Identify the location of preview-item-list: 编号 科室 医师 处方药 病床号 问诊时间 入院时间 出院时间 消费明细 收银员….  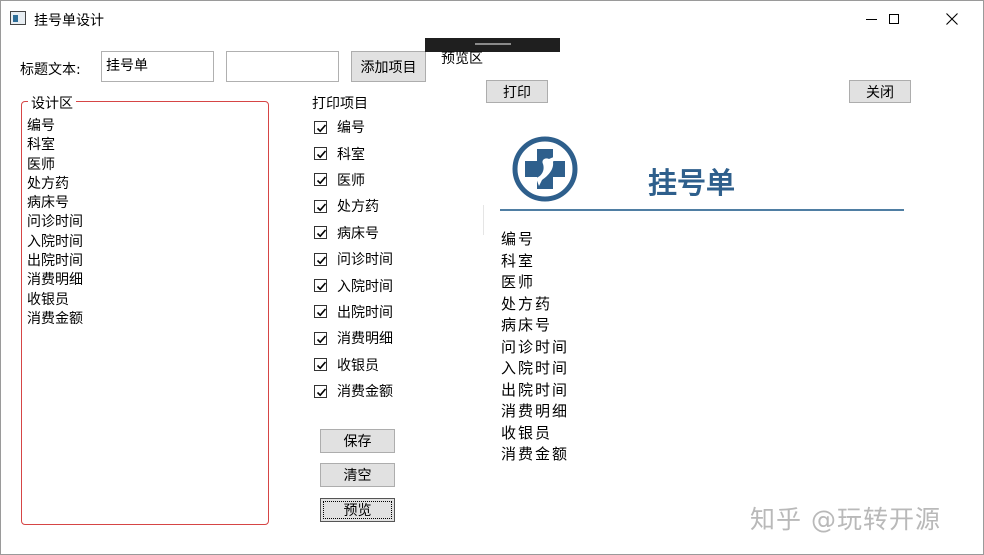
(535, 347).